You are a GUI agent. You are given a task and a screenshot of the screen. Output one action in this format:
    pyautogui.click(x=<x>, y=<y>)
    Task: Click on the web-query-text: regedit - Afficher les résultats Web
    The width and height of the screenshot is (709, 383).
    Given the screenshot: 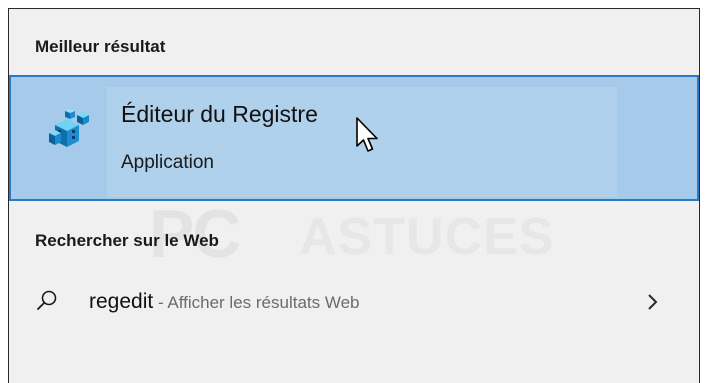 What is the action you would take?
    pyautogui.click(x=224, y=302)
    